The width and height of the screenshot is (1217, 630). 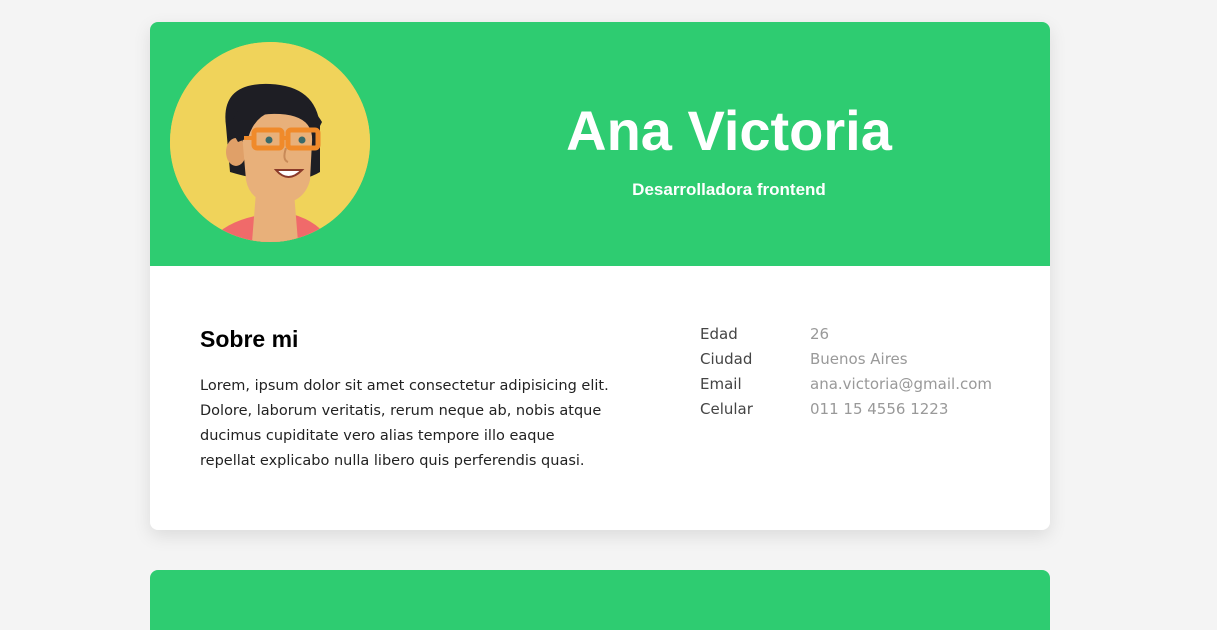 I want to click on avatar, so click(x=270, y=142).